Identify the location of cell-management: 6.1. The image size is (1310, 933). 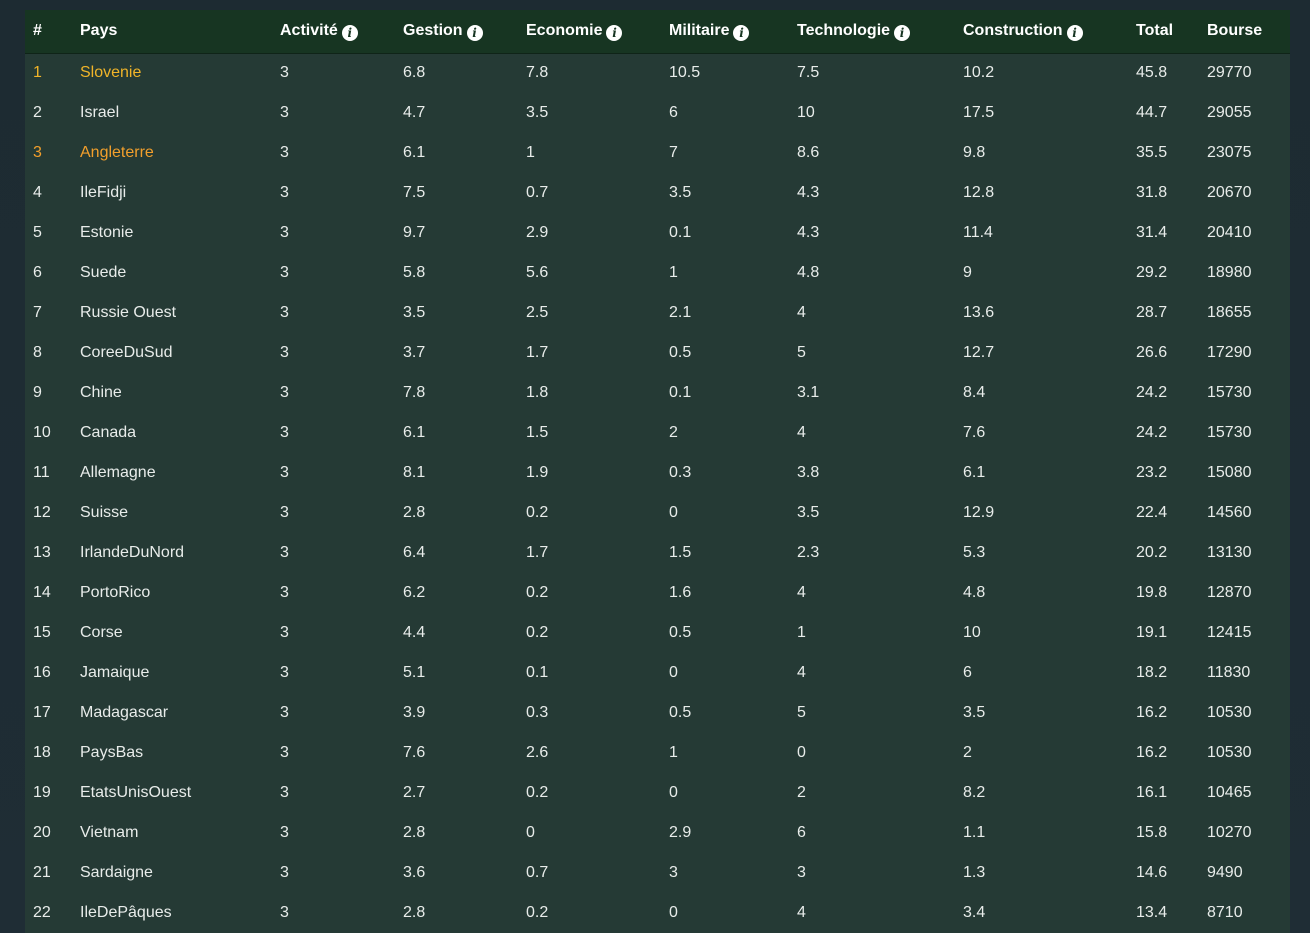
(414, 432).